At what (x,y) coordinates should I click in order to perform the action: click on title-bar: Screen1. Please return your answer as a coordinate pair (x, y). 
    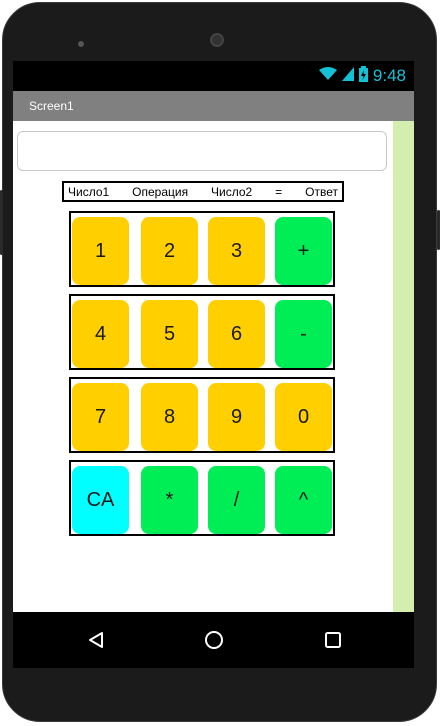
    Looking at the image, I should click on (213, 106).